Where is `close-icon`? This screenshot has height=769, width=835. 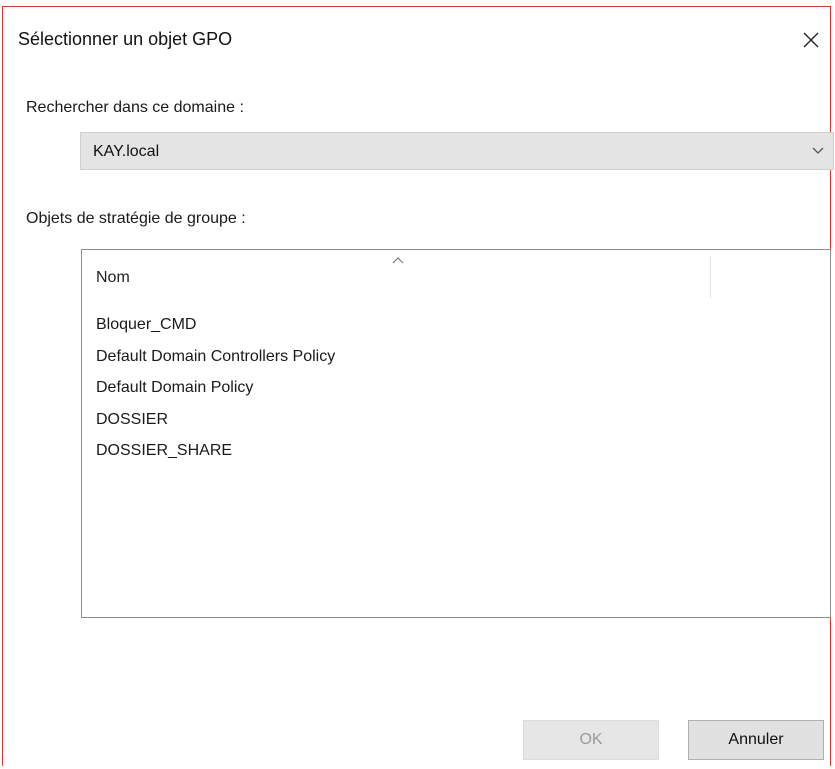
close-icon is located at coordinates (811, 40).